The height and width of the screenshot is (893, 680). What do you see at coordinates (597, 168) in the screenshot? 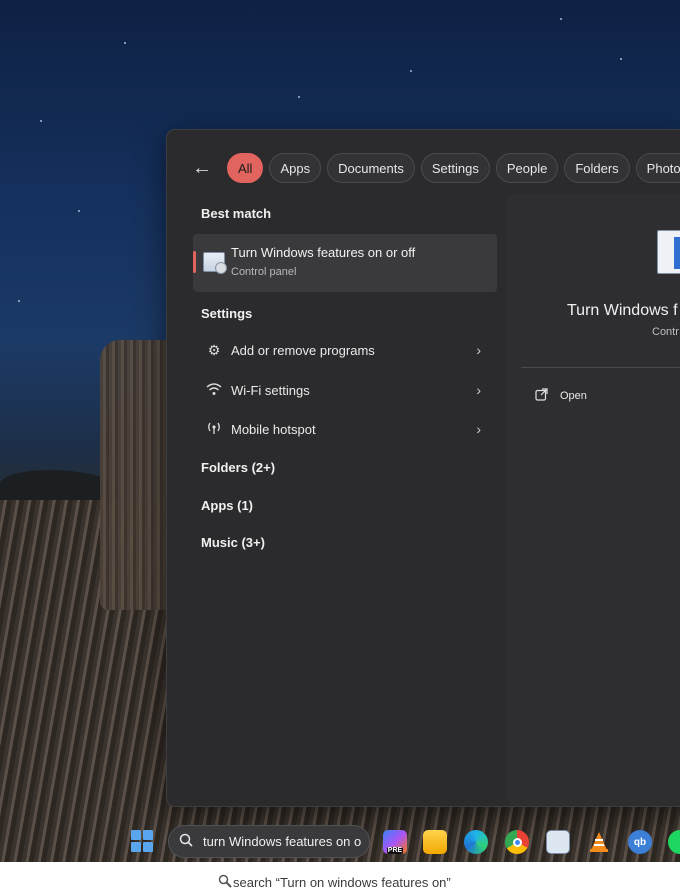
I see `filter-folders: Folders` at bounding box center [597, 168].